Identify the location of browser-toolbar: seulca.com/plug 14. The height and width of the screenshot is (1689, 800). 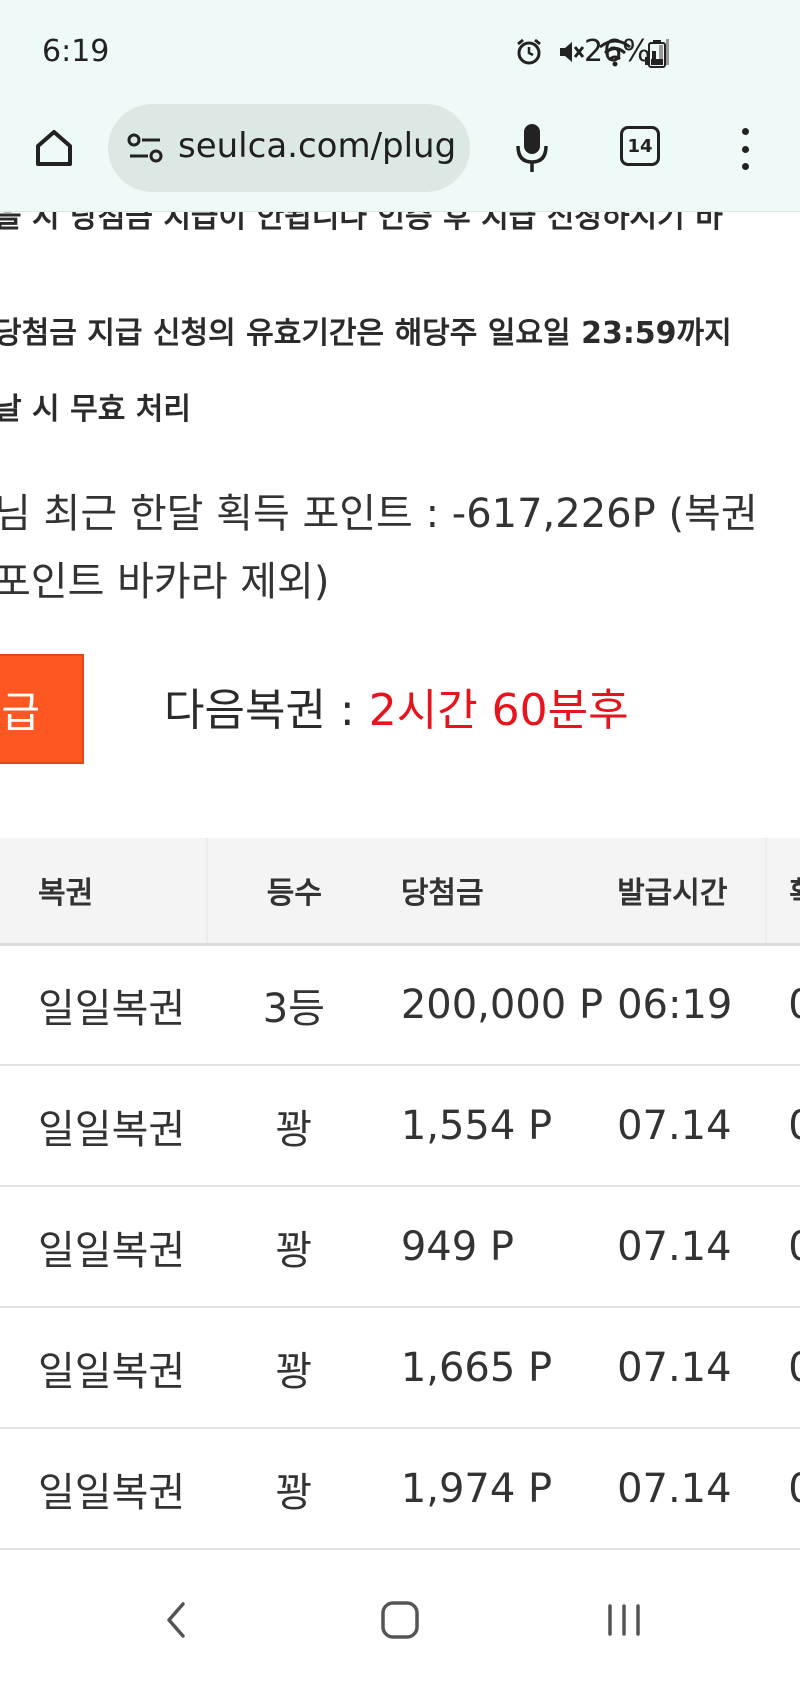
(400, 154).